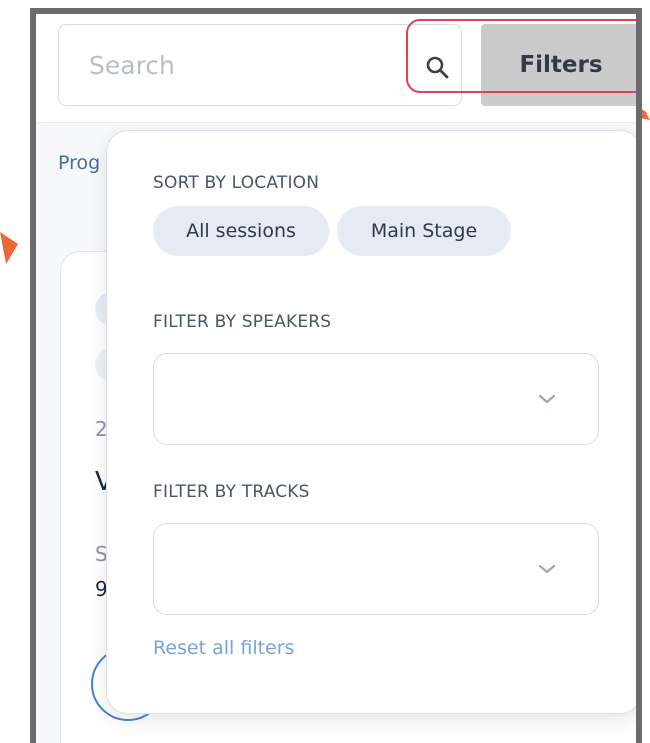 Image resolution: width=650 pixels, height=743 pixels. I want to click on header-bar: Search Filters, so click(336, 68).